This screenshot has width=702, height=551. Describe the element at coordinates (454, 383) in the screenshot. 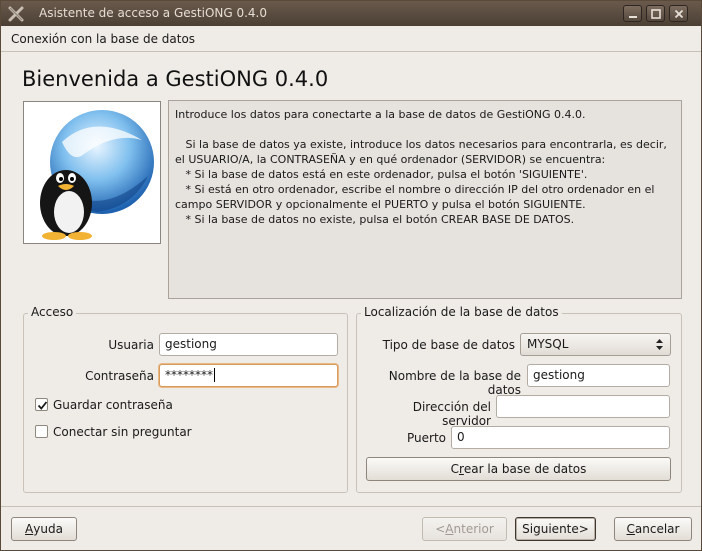

I see `nombre-label: Nombre de la base de datos` at that location.